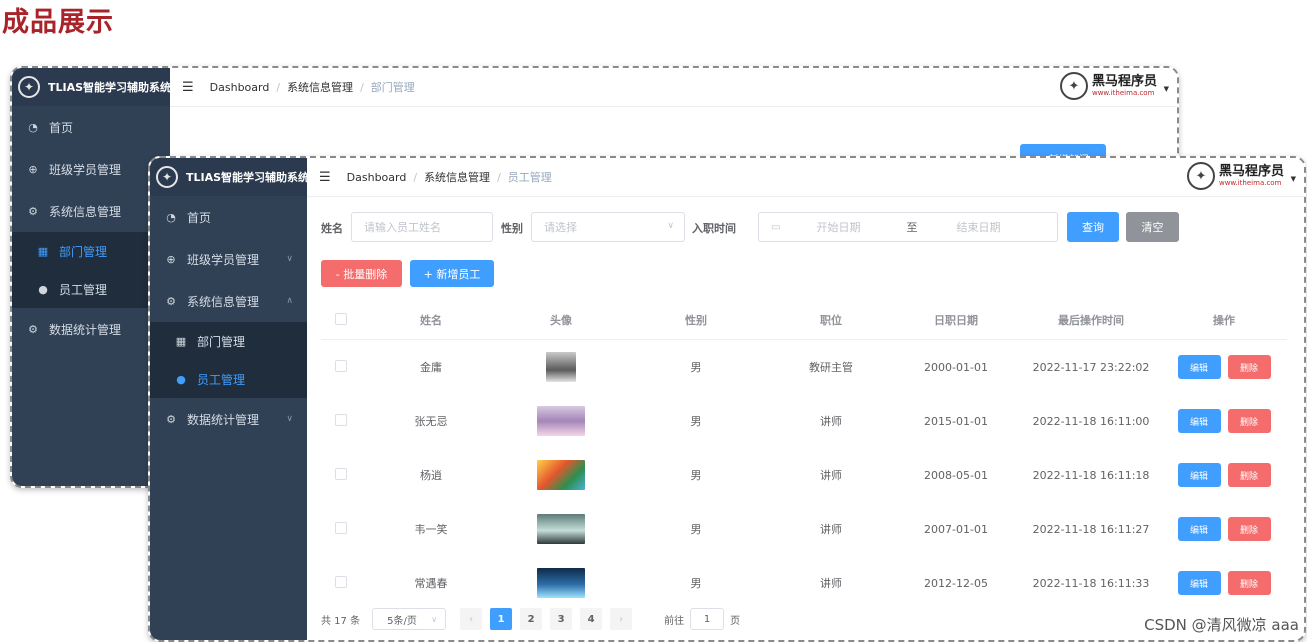 This screenshot has width=1307, height=642. What do you see at coordinates (674, 621) in the screenshot?
I see `goto-label: 前往` at bounding box center [674, 621].